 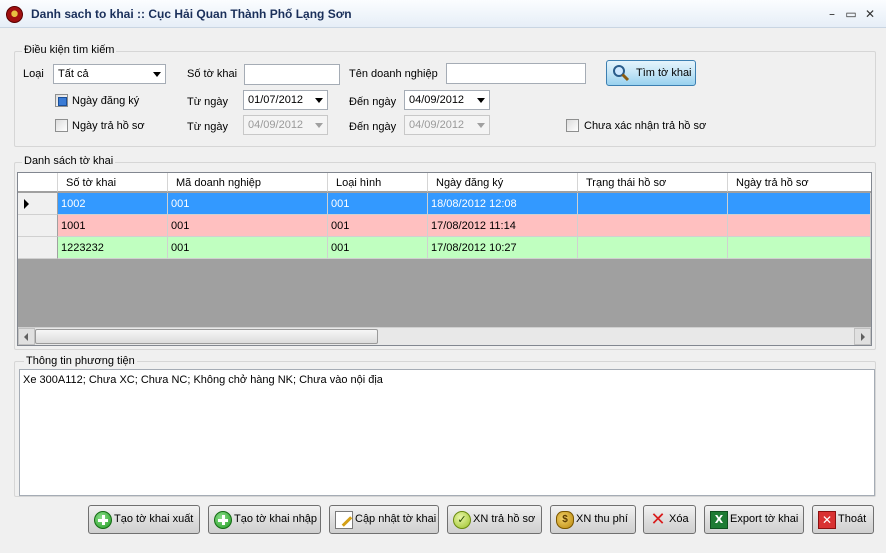 I want to click on current-row-indicator-icon, so click(x=26, y=204).